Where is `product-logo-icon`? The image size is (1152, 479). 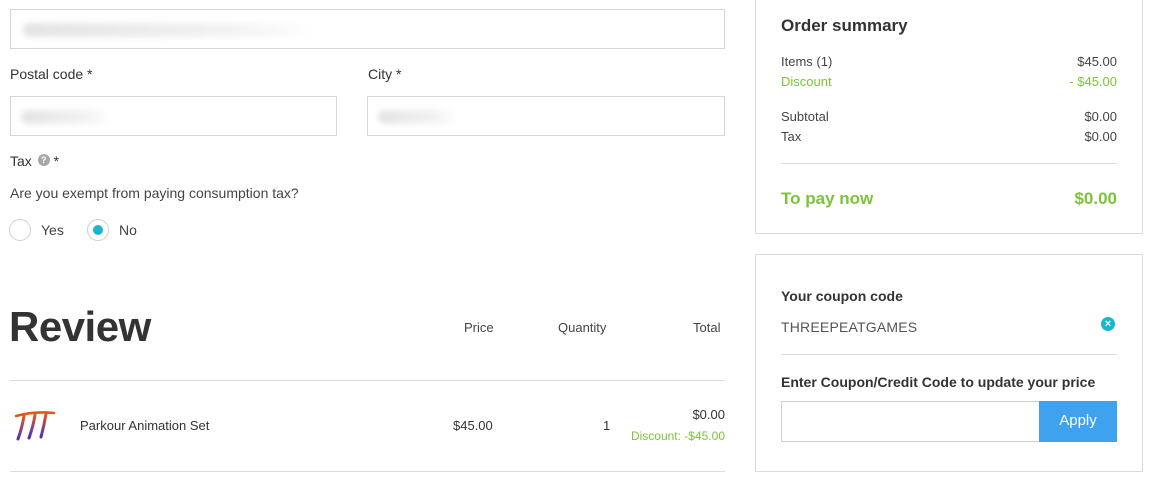
product-logo-icon is located at coordinates (35, 426).